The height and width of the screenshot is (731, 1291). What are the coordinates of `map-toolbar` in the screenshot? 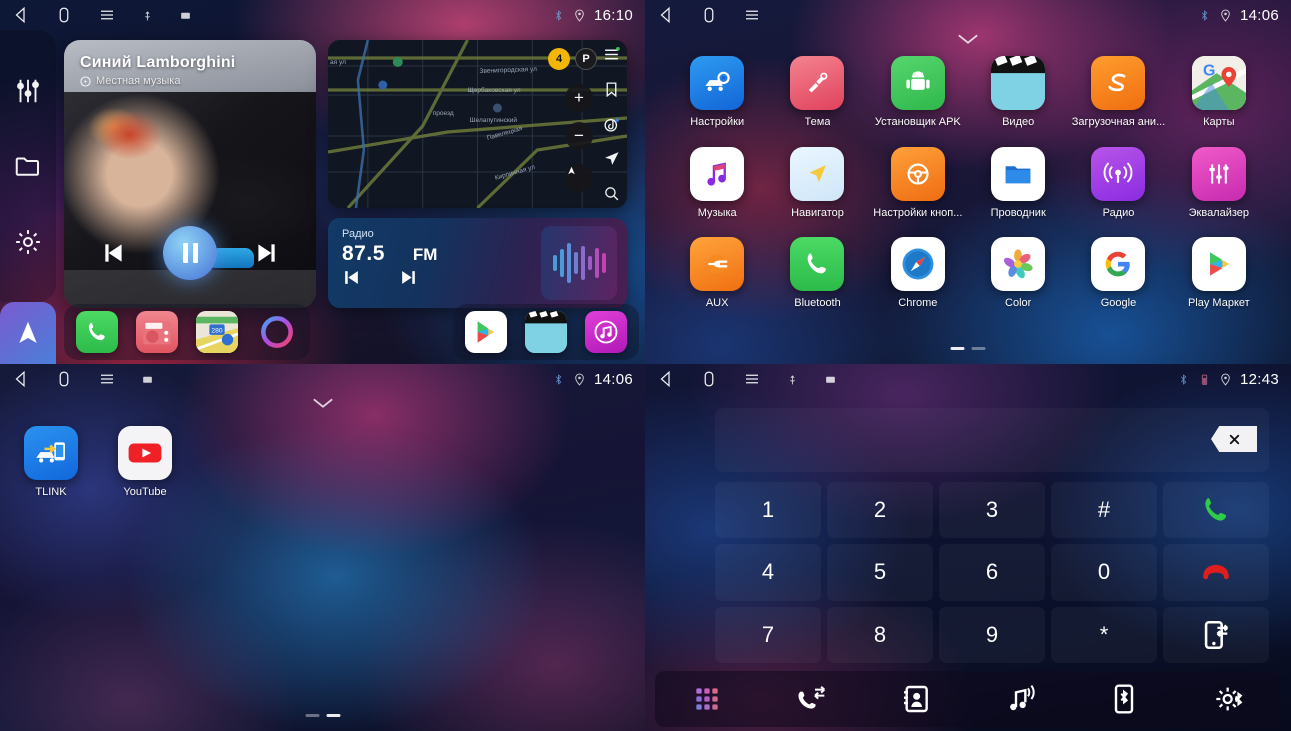 It's located at (611, 124).